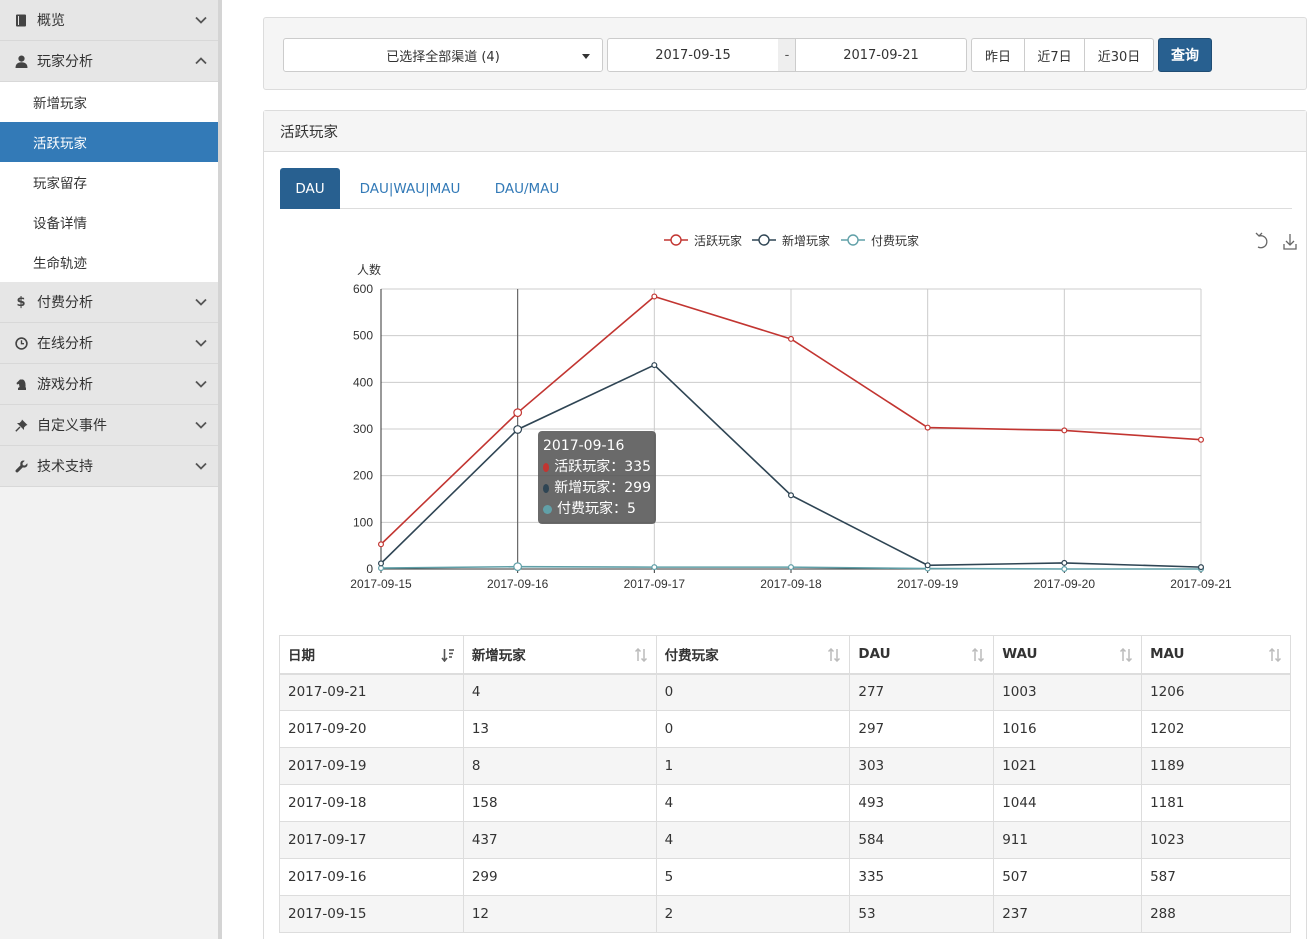  I want to click on table-row: 2017-09-15 12 2 53 237 288, so click(785, 914).